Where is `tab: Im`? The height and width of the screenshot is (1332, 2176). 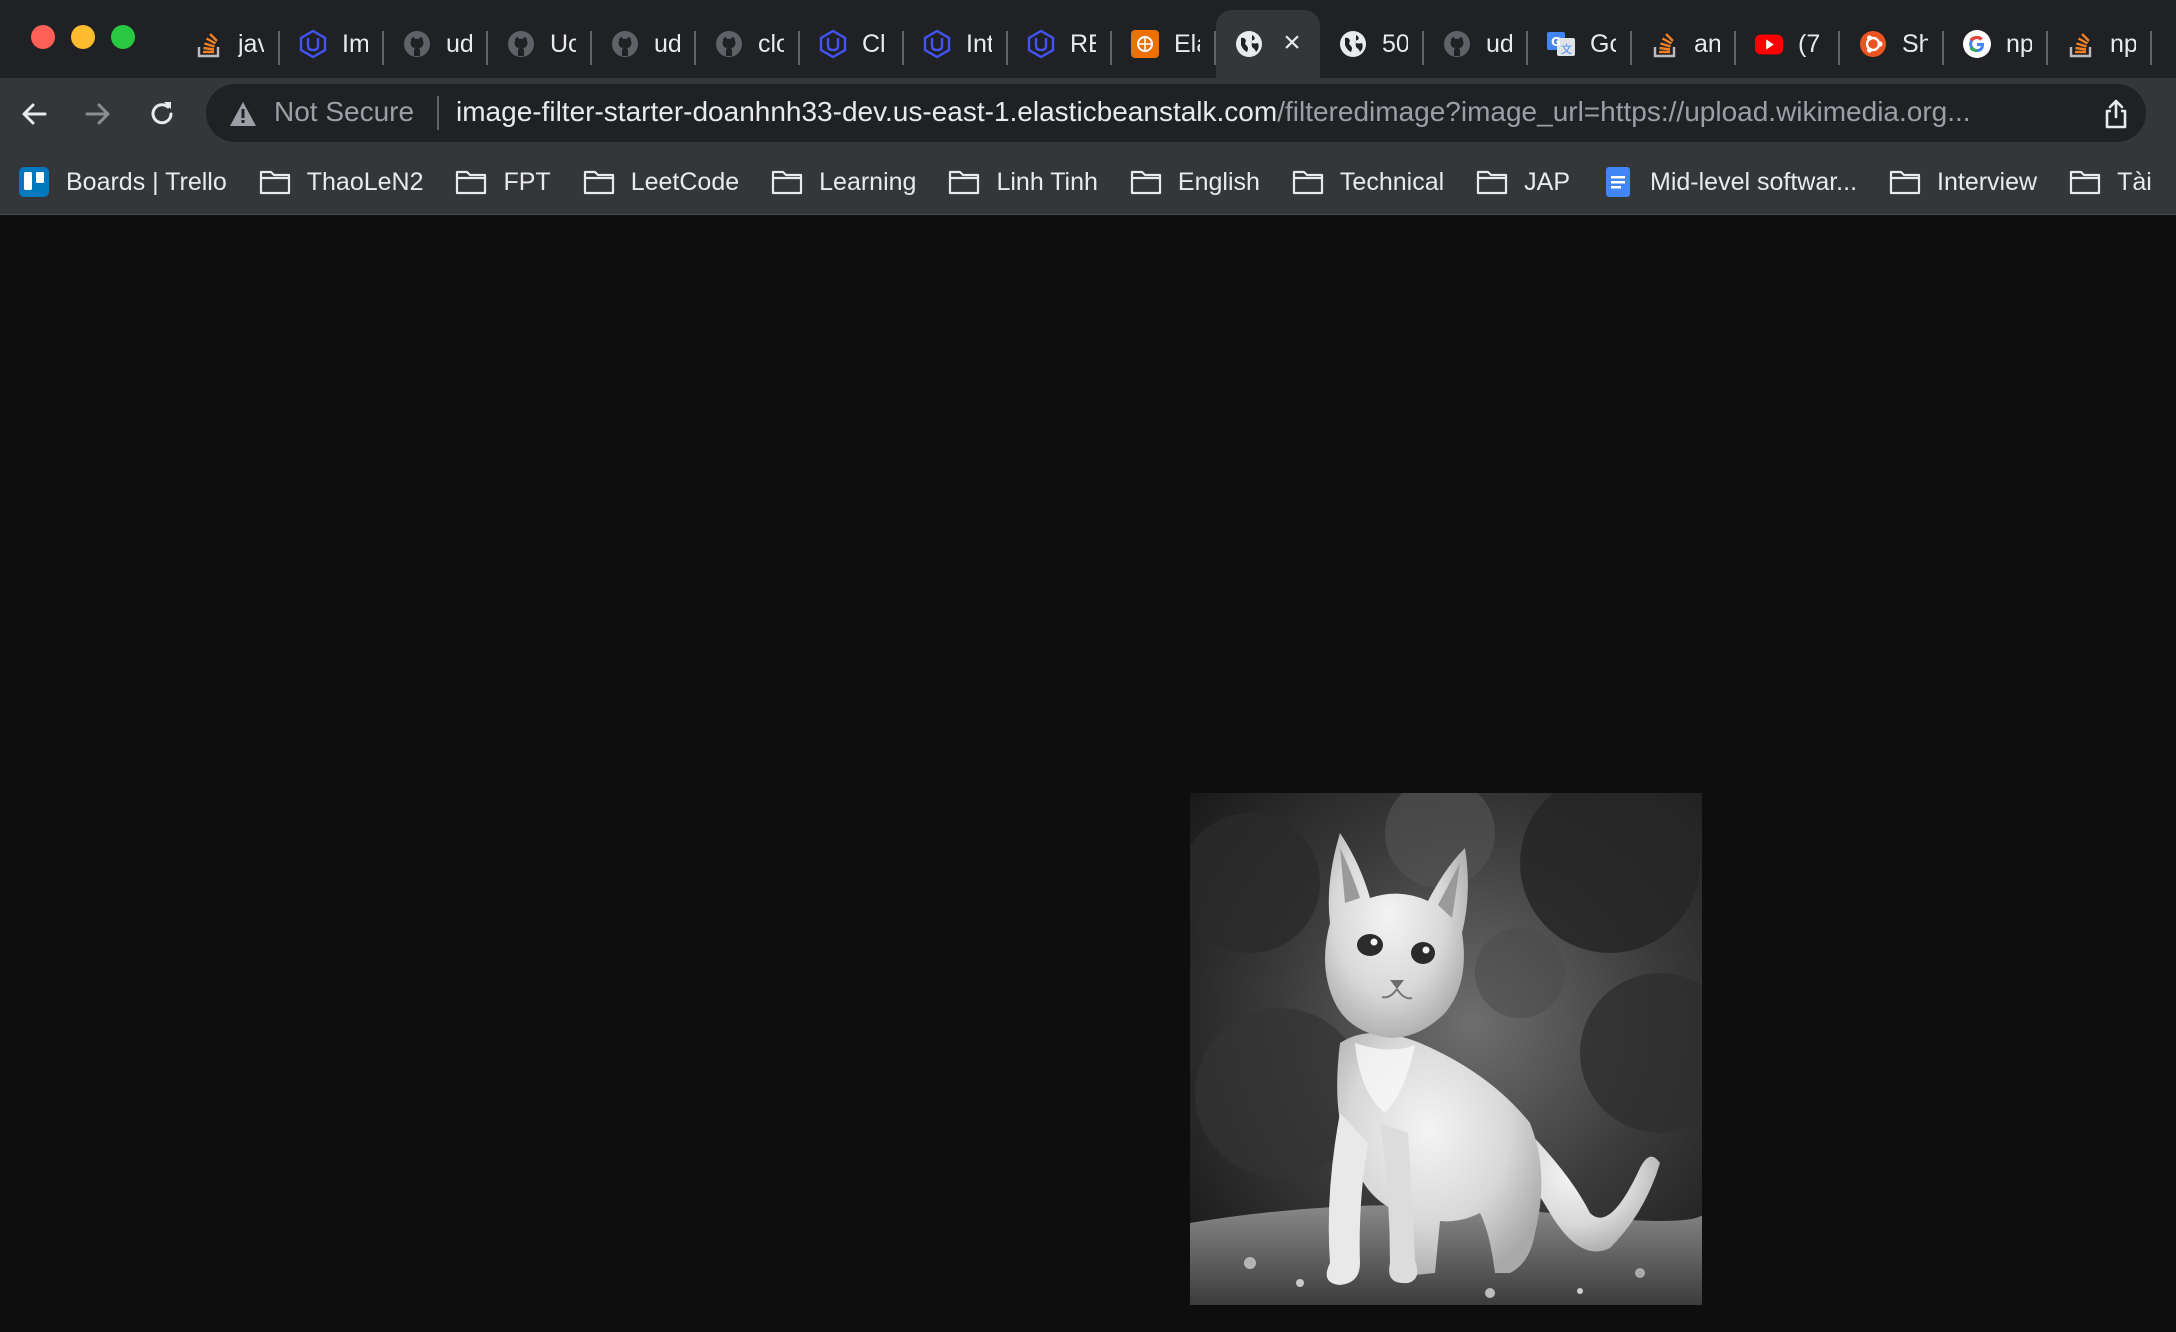 tab: Im is located at coordinates (332, 44).